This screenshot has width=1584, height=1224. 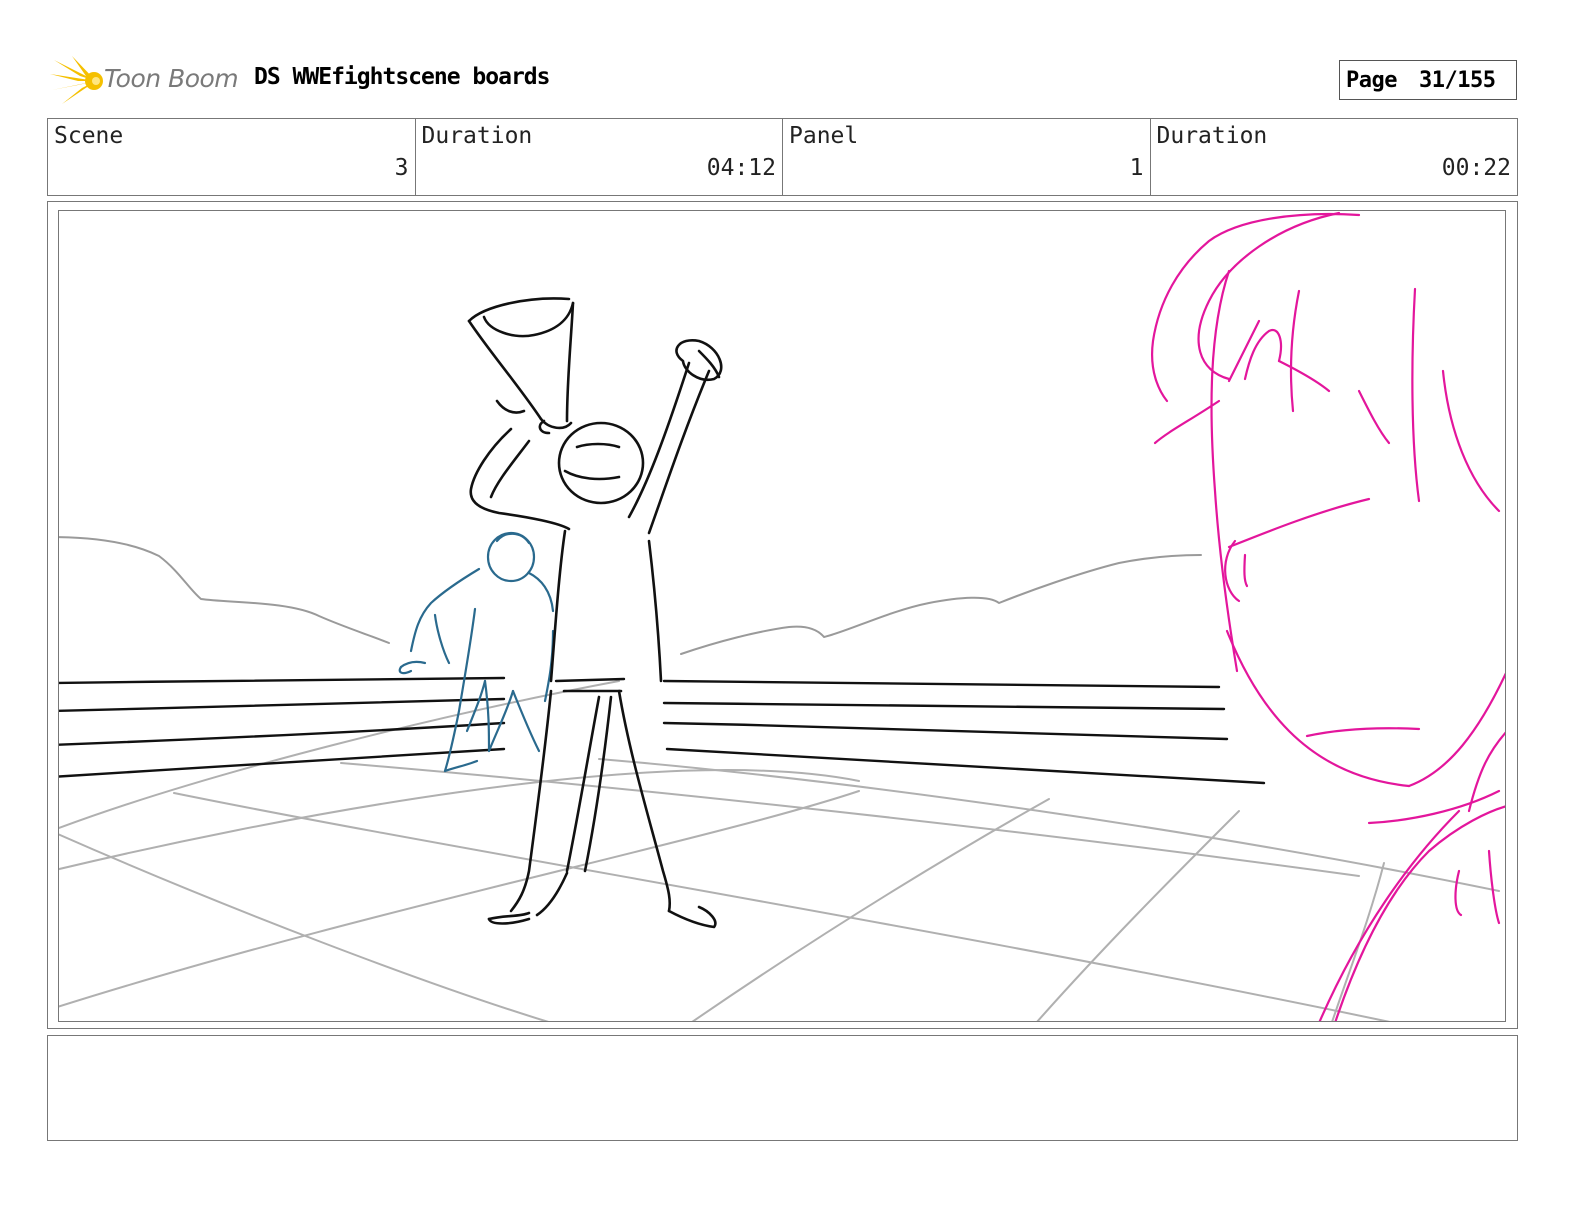 What do you see at coordinates (599, 157) in the screenshot?
I see `scene-duration-cell: Duration 04:12` at bounding box center [599, 157].